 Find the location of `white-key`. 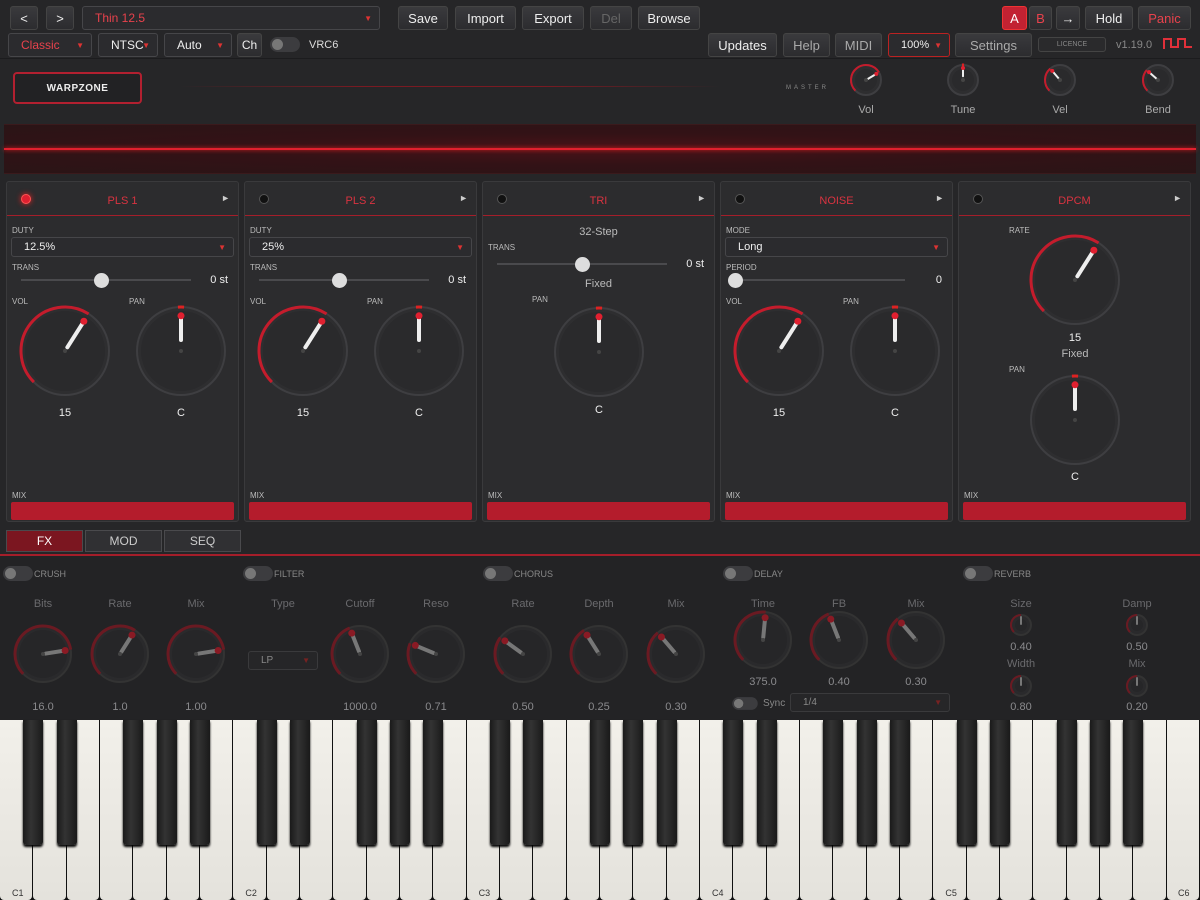

white-key is located at coordinates (1182, 810).